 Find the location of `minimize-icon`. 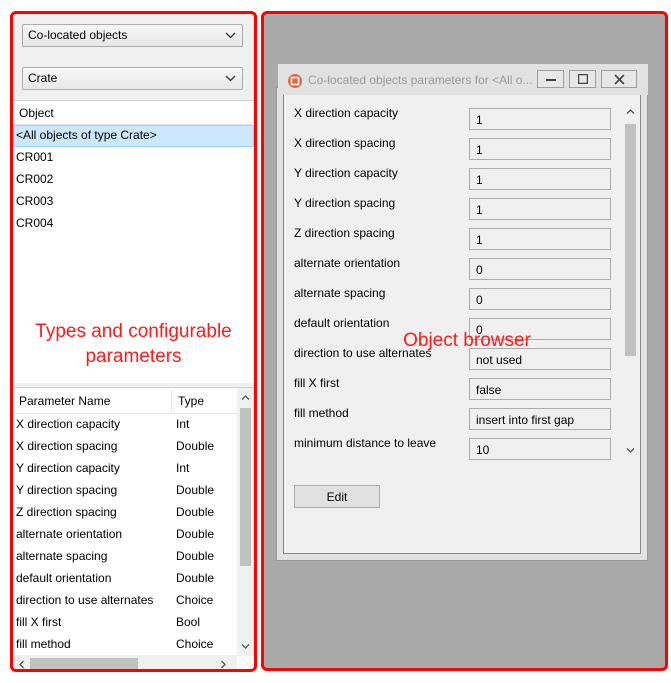

minimize-icon is located at coordinates (551, 80).